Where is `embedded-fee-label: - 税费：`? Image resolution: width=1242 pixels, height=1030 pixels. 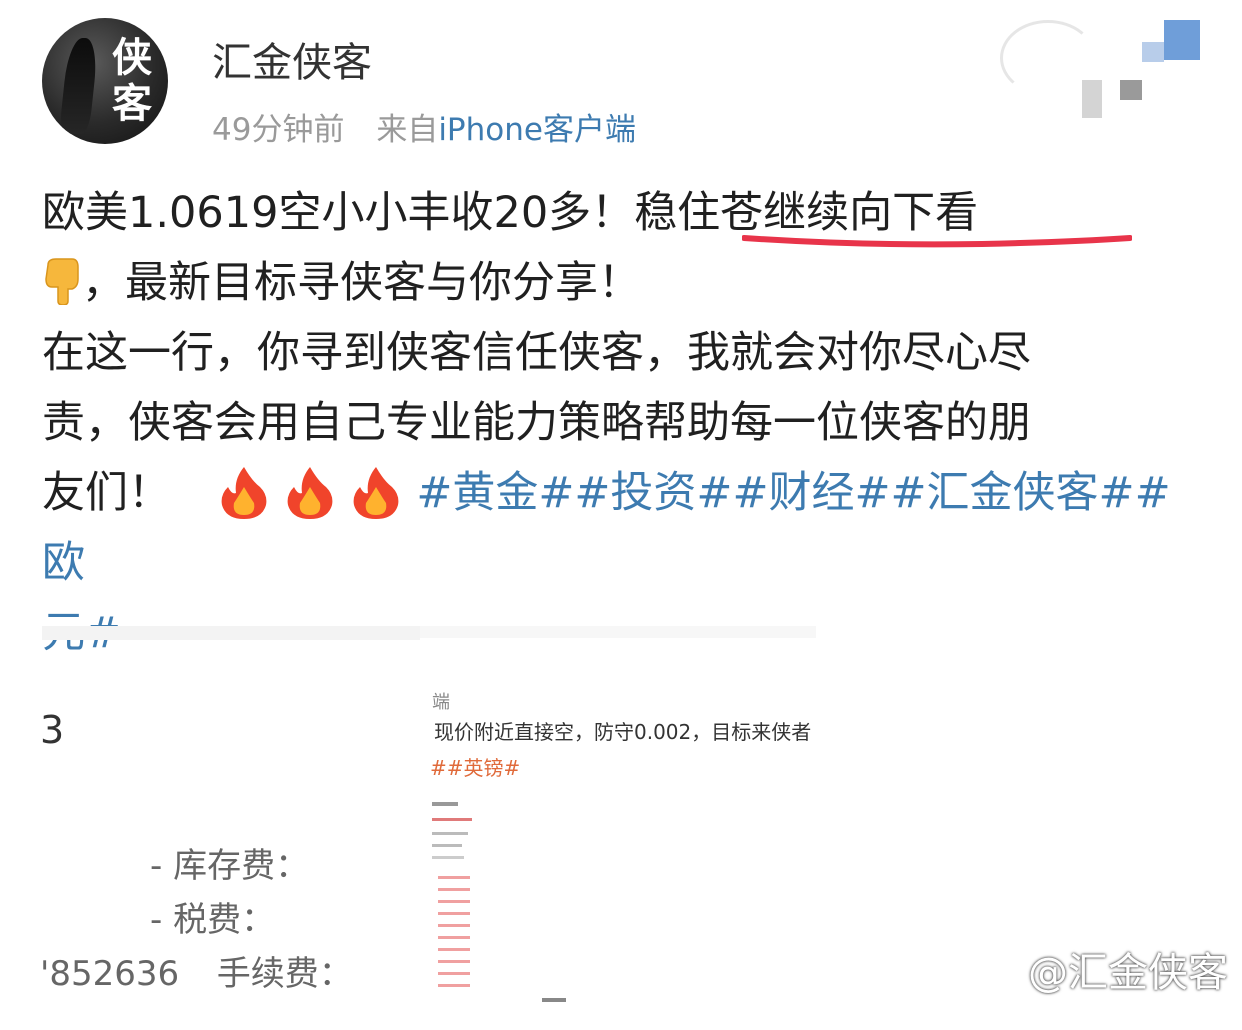 embedded-fee-label: - 税费： is located at coordinates (213, 920).